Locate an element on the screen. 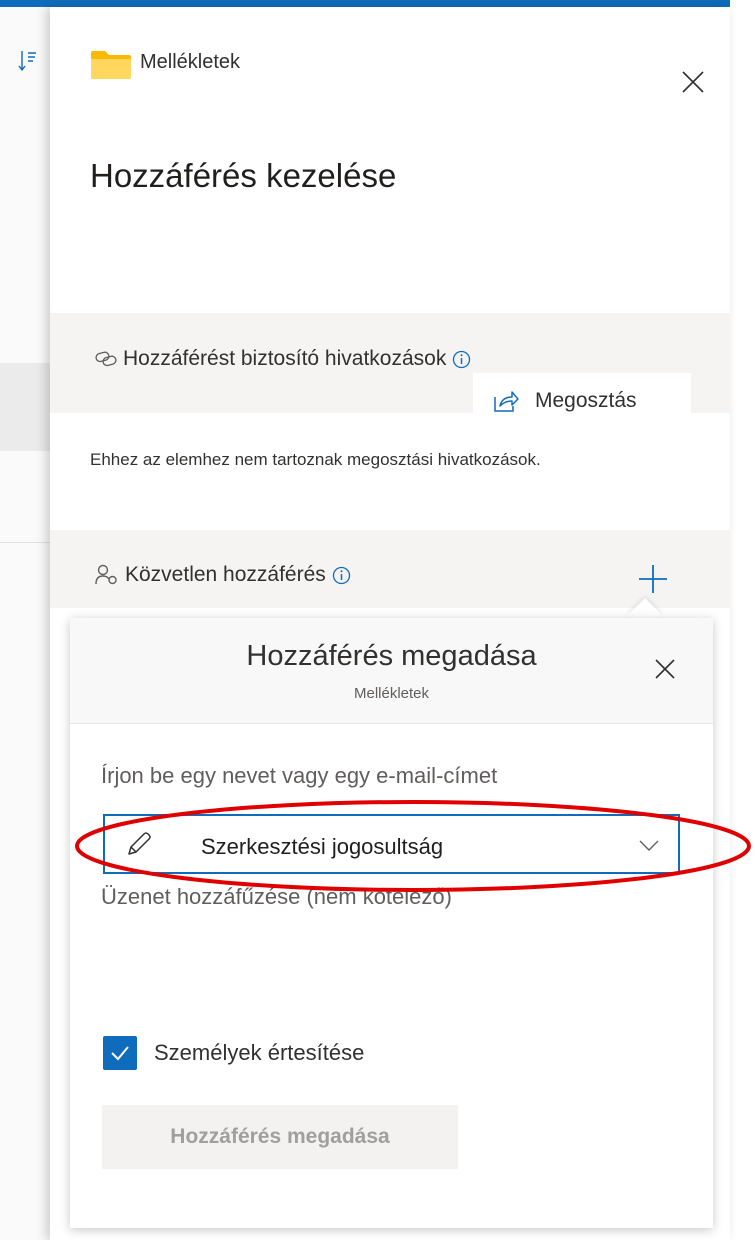 The image size is (755, 1240). panel-title: Hozzáférés kezelése is located at coordinates (243, 175).